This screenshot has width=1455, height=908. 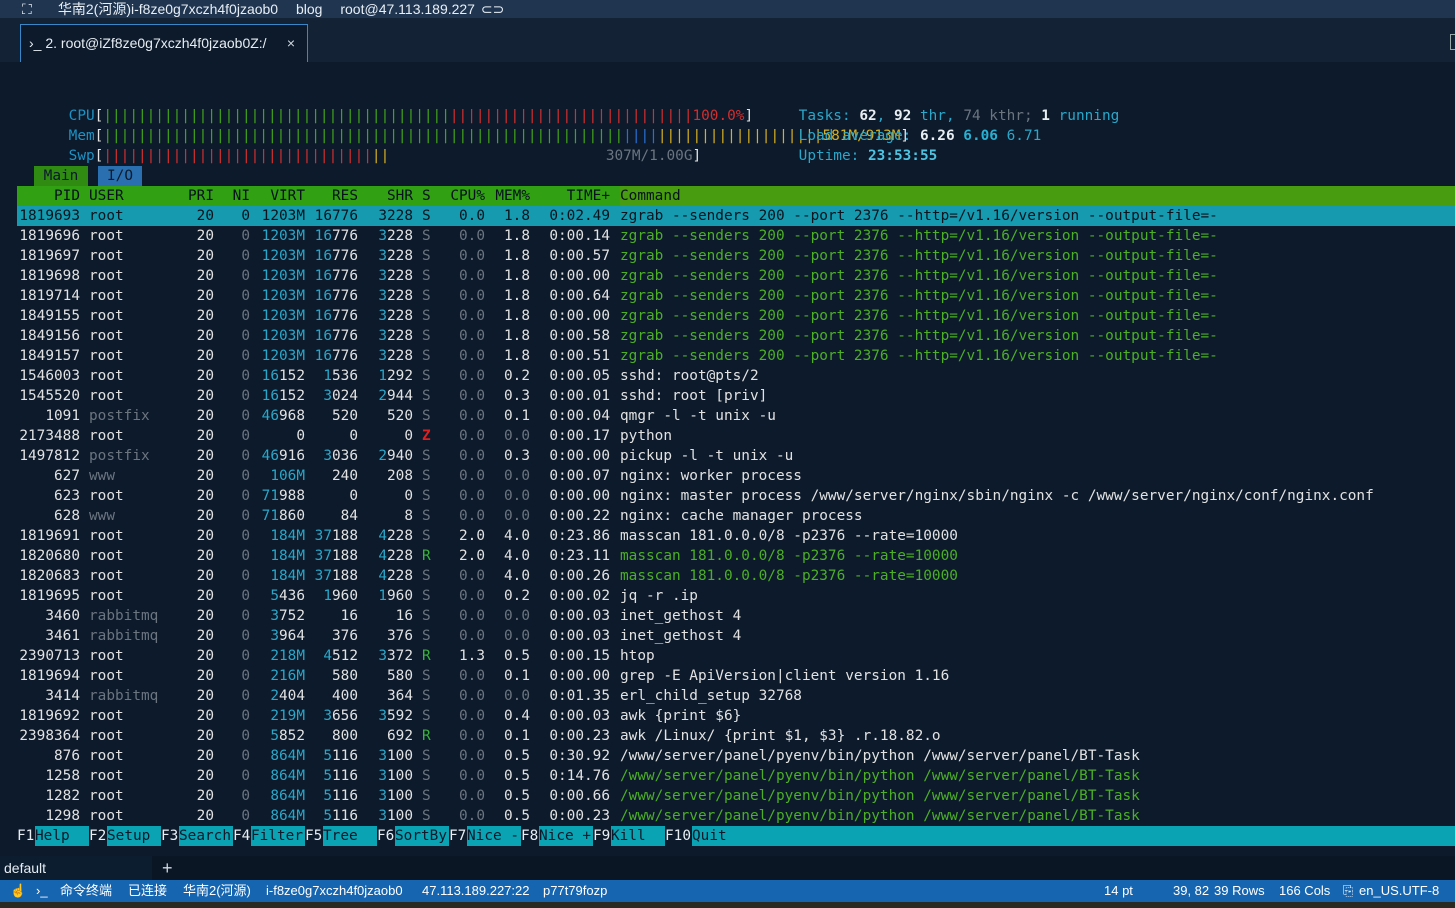 I want to click on process-cell-time: 0:00.03, so click(x=579, y=716).